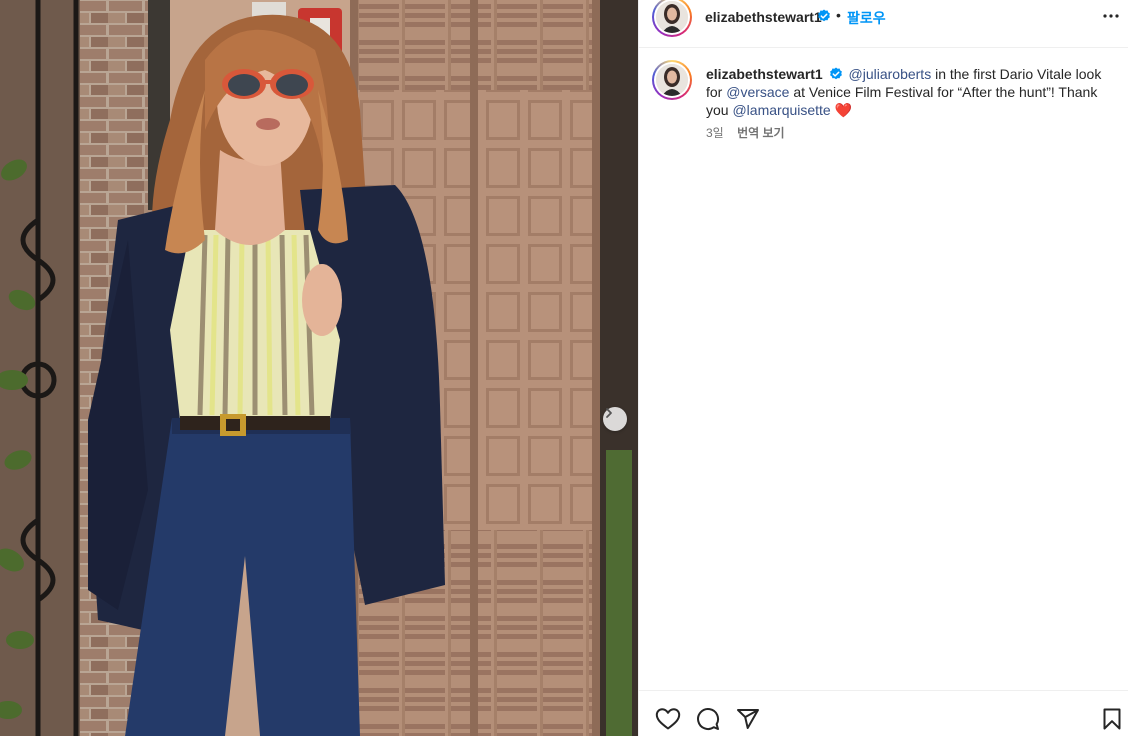 This screenshot has width=1128, height=736. What do you see at coordinates (757, 92) in the screenshot?
I see `mention-versace: @versace` at bounding box center [757, 92].